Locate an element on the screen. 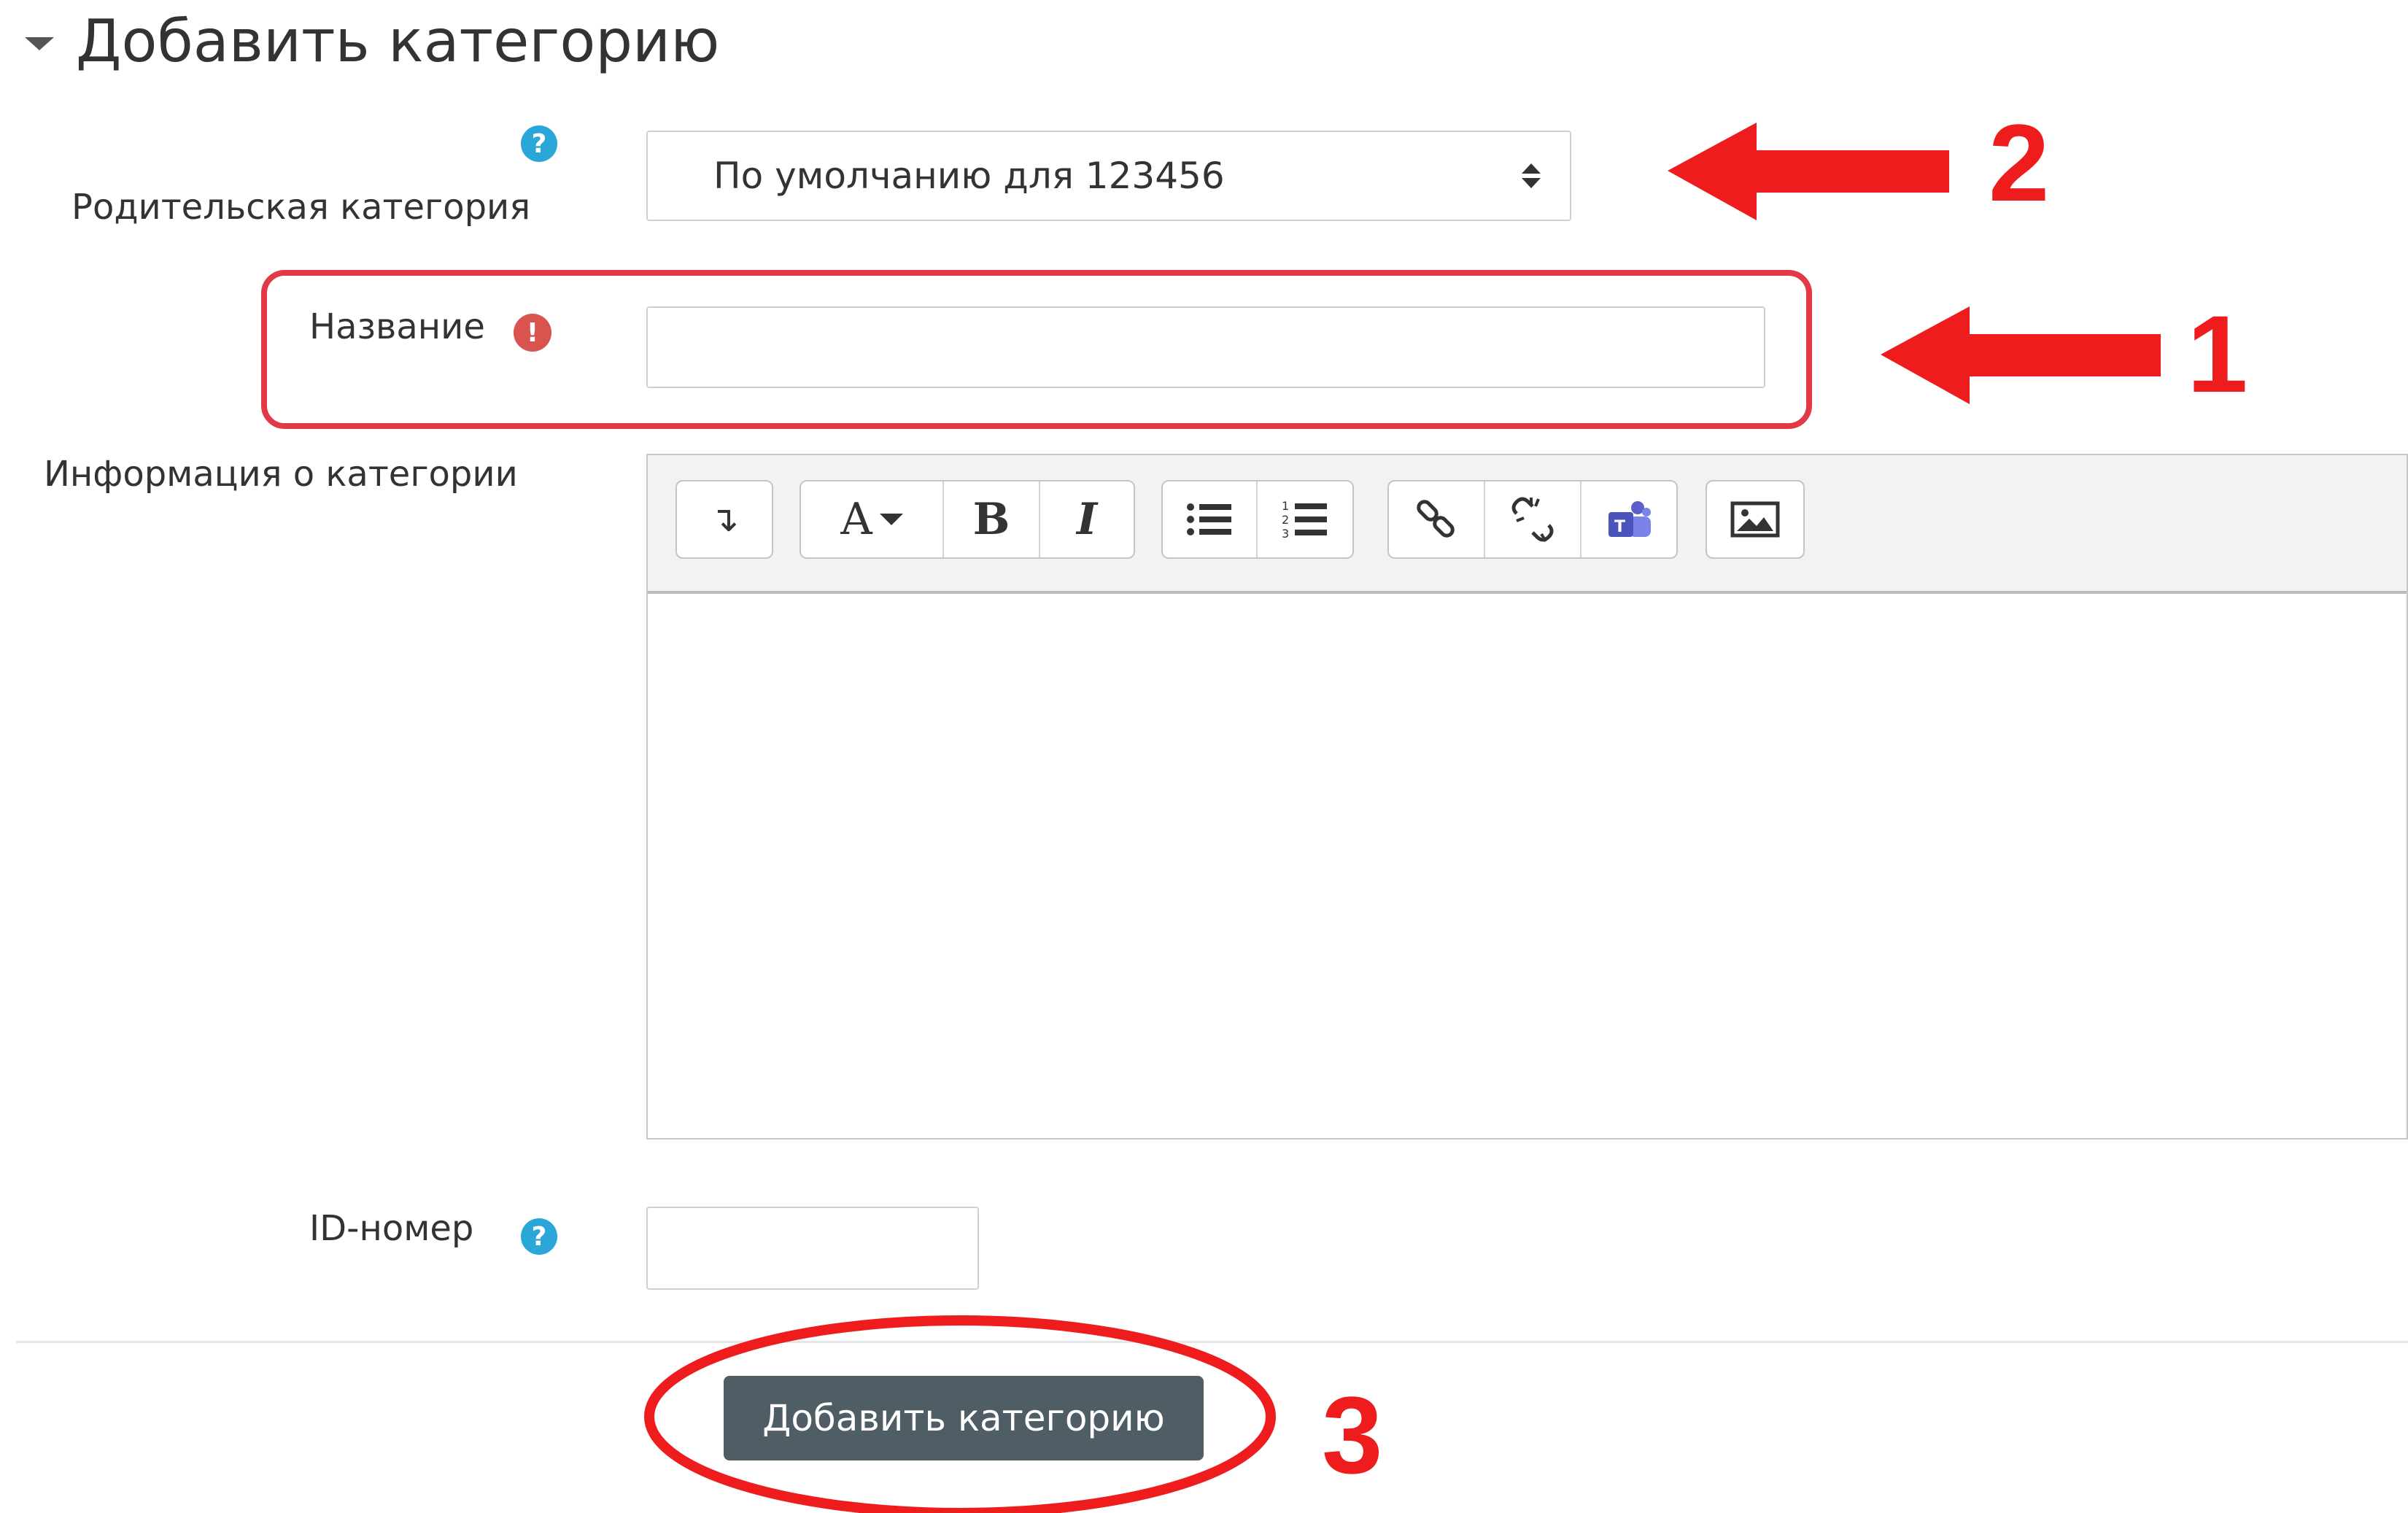 The width and height of the screenshot is (2408, 1513). name-label: Название is located at coordinates (397, 327).